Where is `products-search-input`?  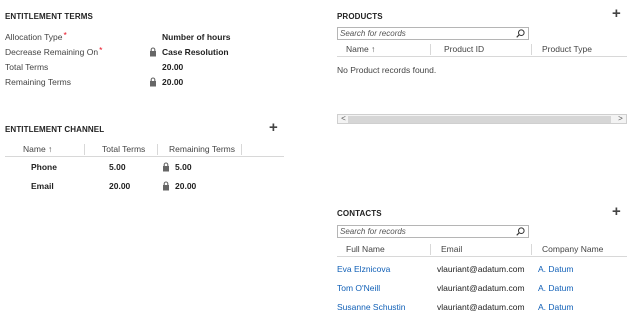 products-search-input is located at coordinates (425, 33).